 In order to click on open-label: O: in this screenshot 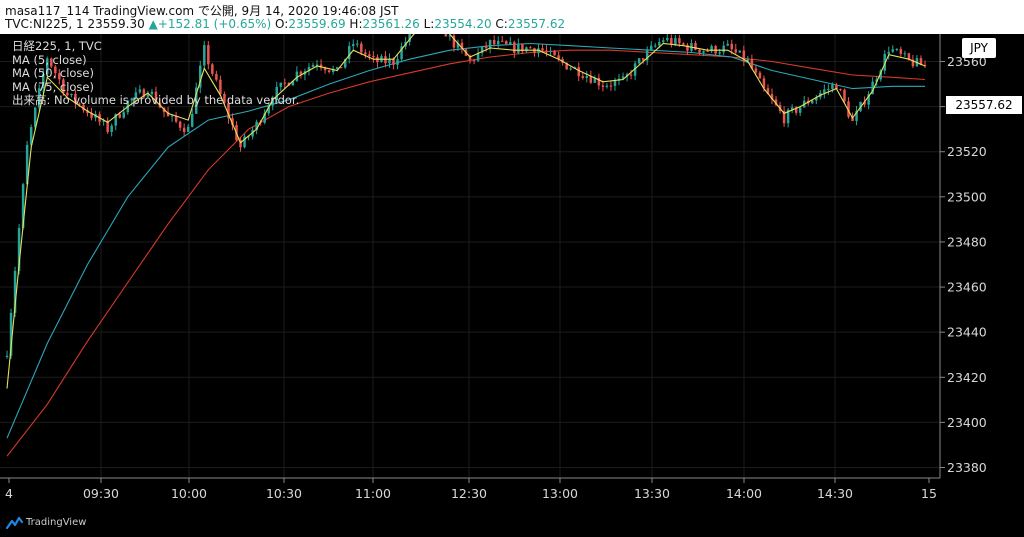, I will do `click(282, 24)`.